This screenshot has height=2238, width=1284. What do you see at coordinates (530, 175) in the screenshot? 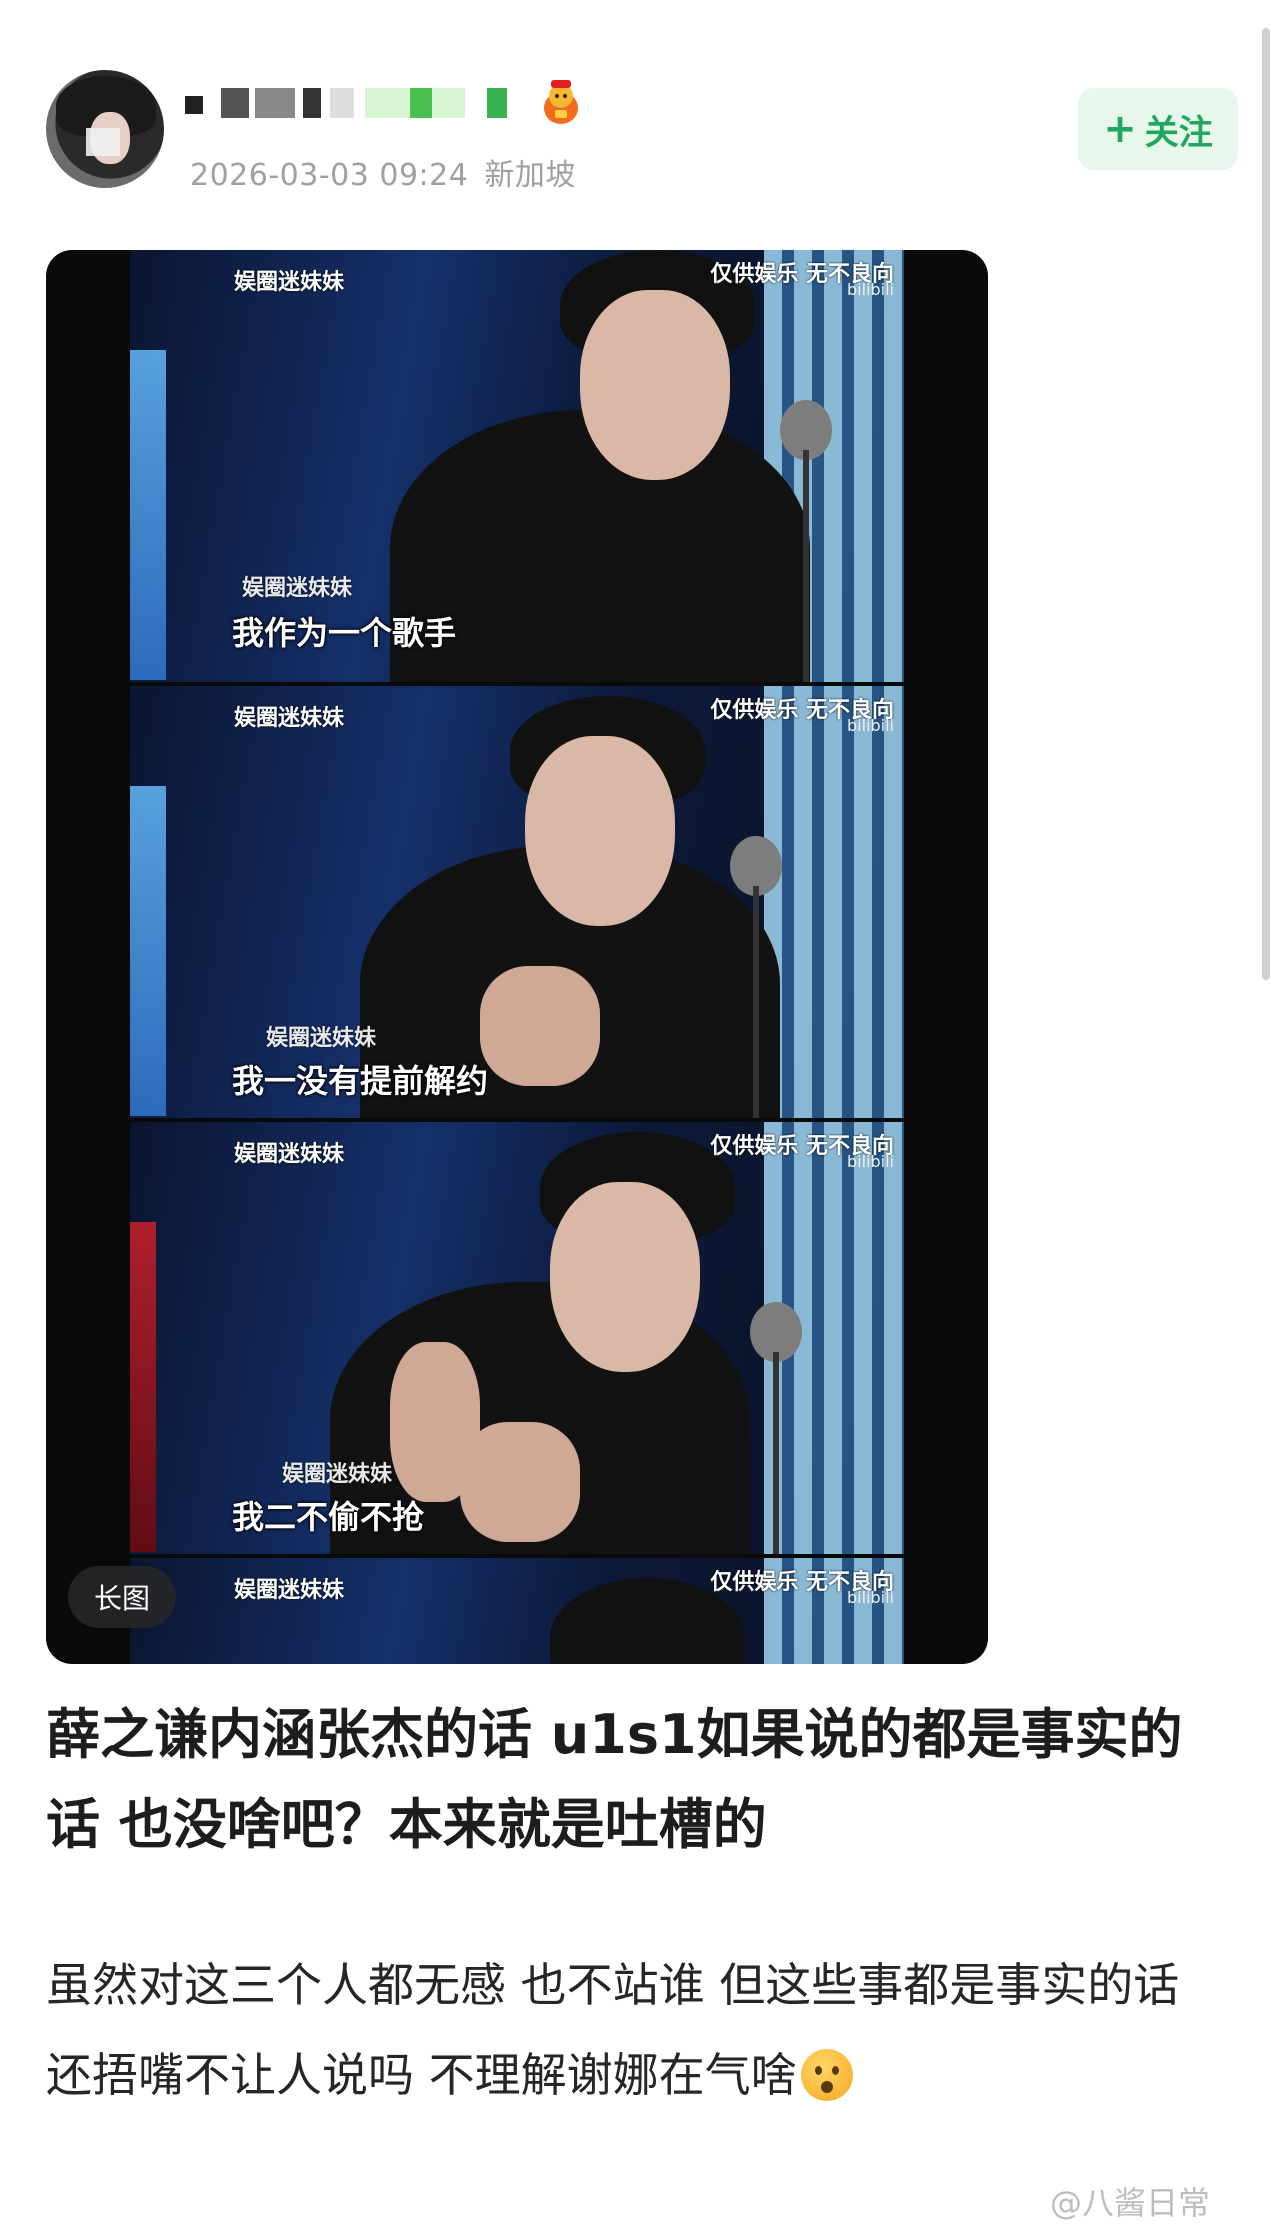
I see `post-location: 新加坡` at bounding box center [530, 175].